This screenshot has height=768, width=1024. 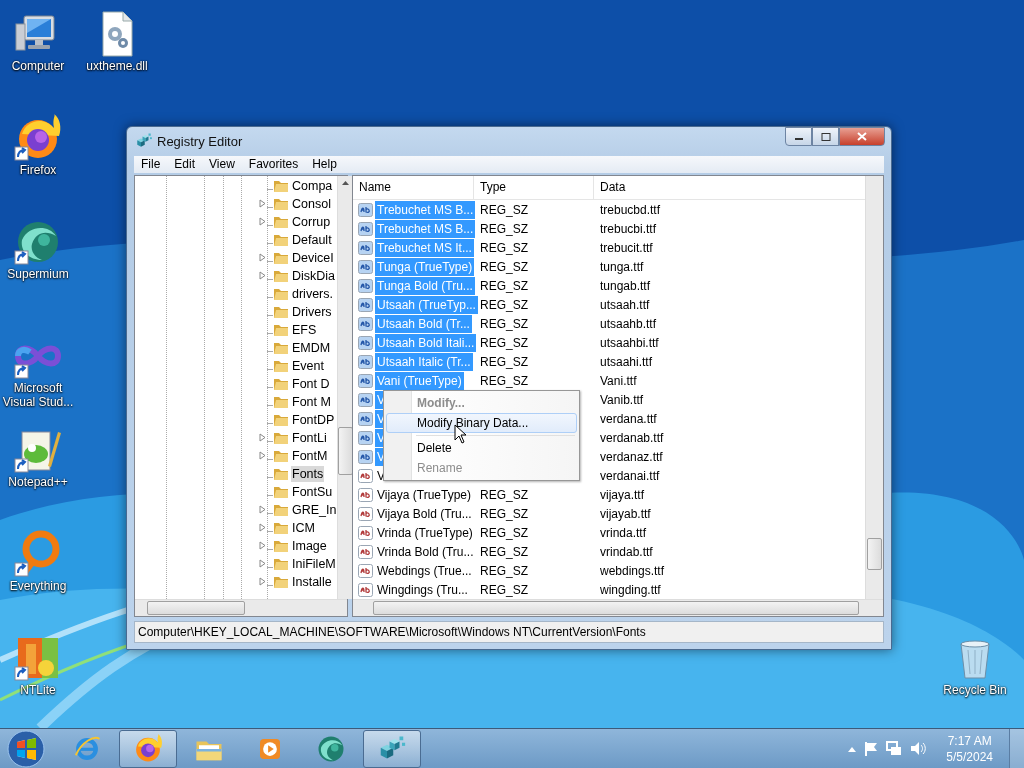 What do you see at coordinates (425, 532) in the screenshot?
I see `value-name: Vrinda (TrueType)` at bounding box center [425, 532].